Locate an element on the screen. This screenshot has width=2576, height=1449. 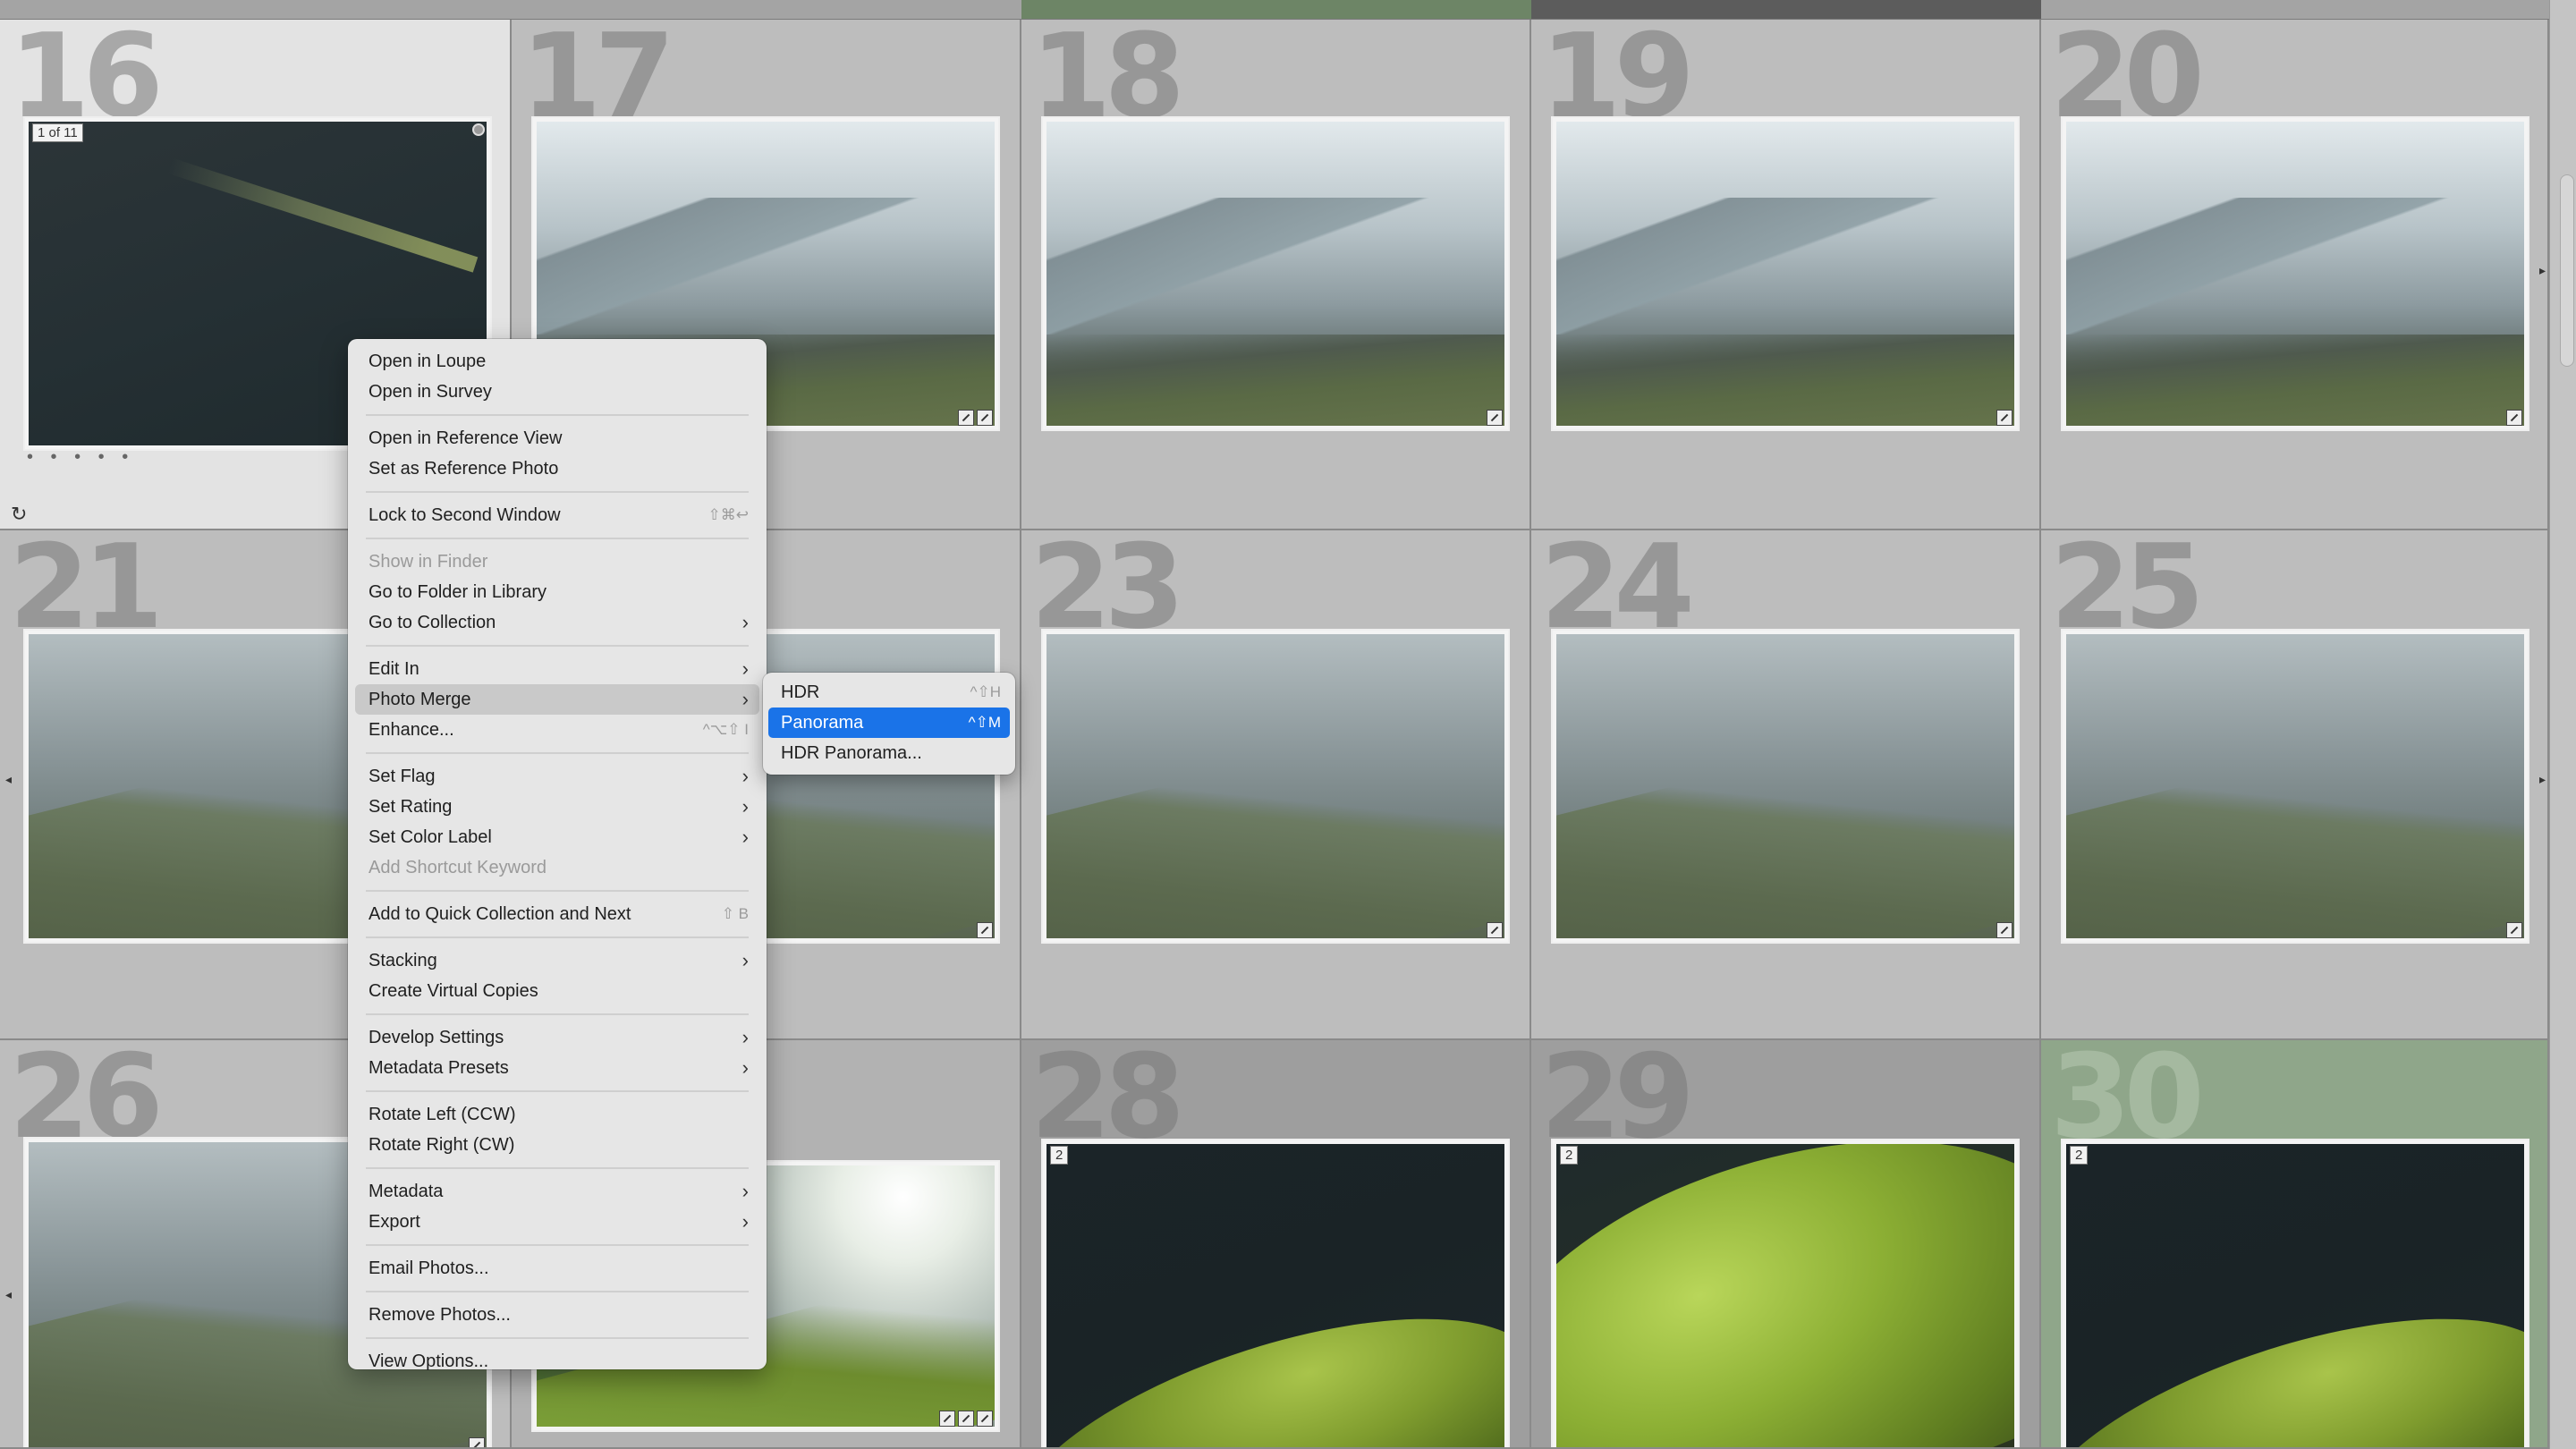
top-bar-segment is located at coordinates (2295, 10).